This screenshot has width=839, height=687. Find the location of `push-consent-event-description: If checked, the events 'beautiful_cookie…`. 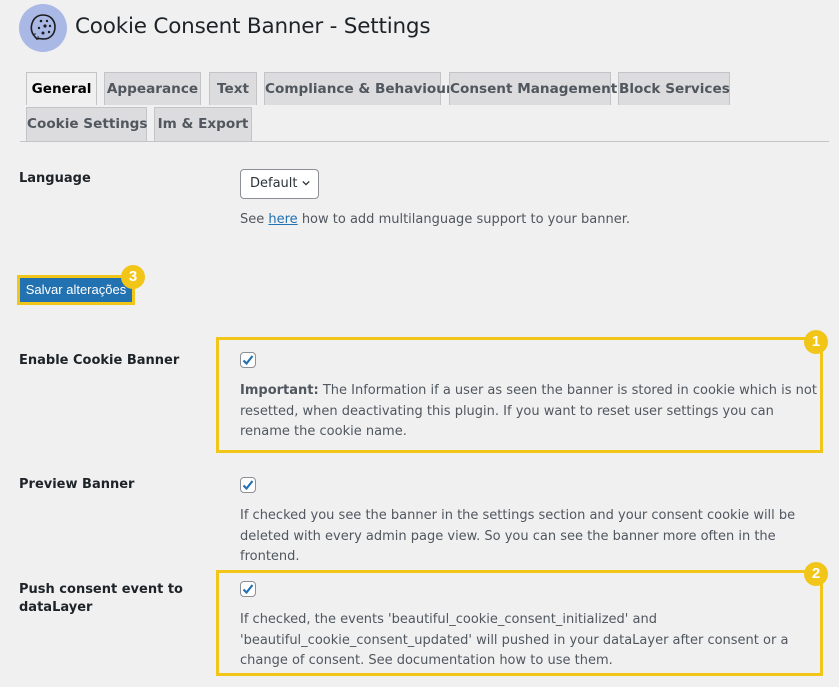

push-consent-event-description: If checked, the events 'beautiful_cookie… is located at coordinates (514, 640).